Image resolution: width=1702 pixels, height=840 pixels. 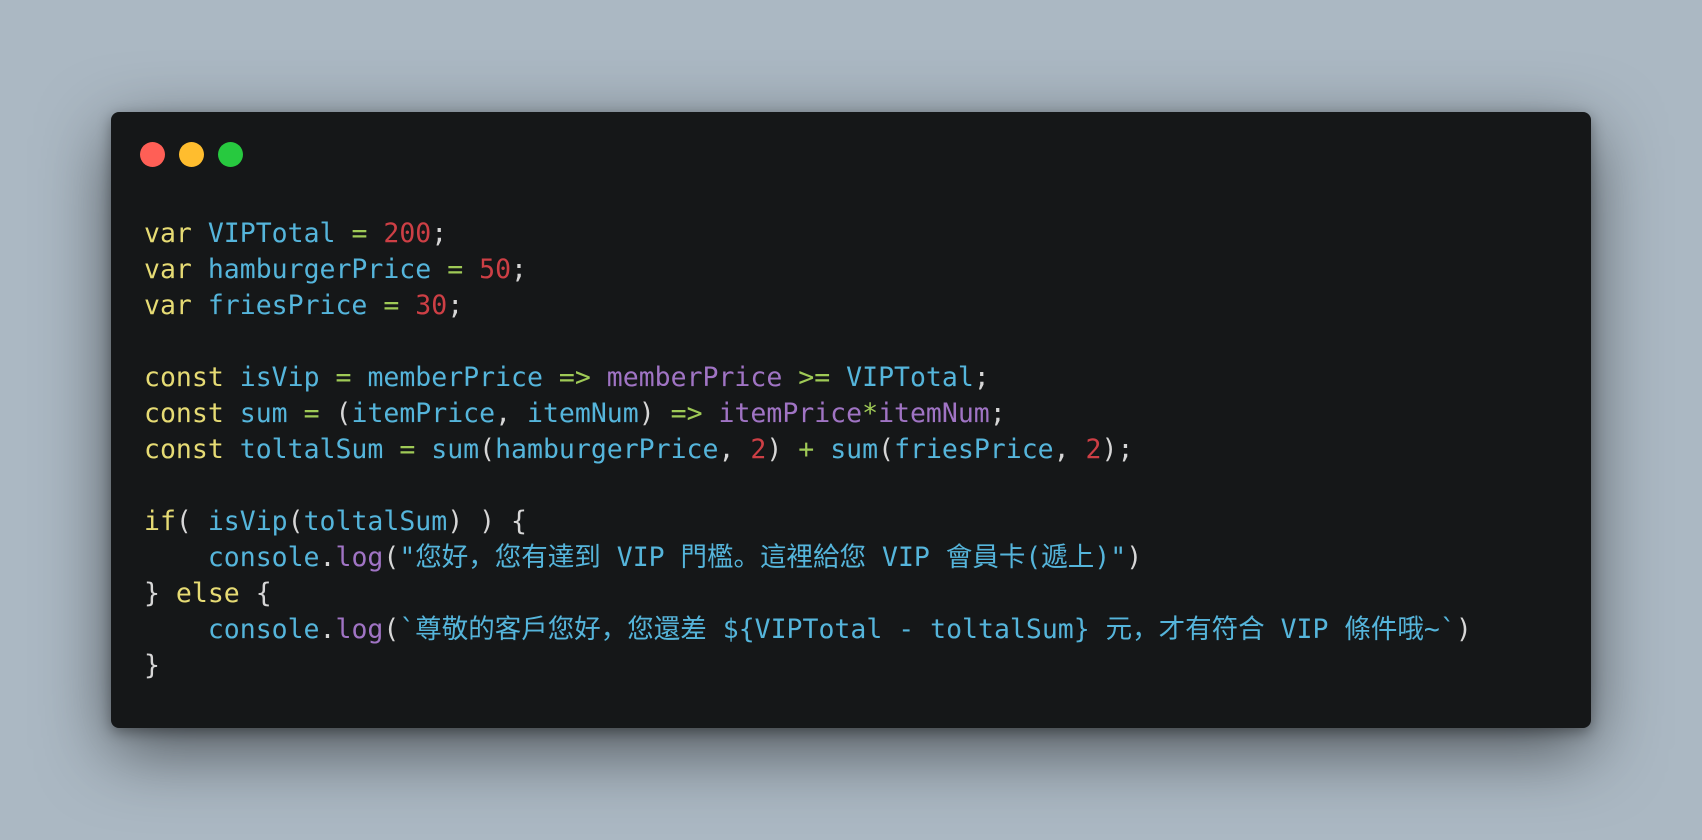 I want to click on code-token: console, so click(x=263, y=557).